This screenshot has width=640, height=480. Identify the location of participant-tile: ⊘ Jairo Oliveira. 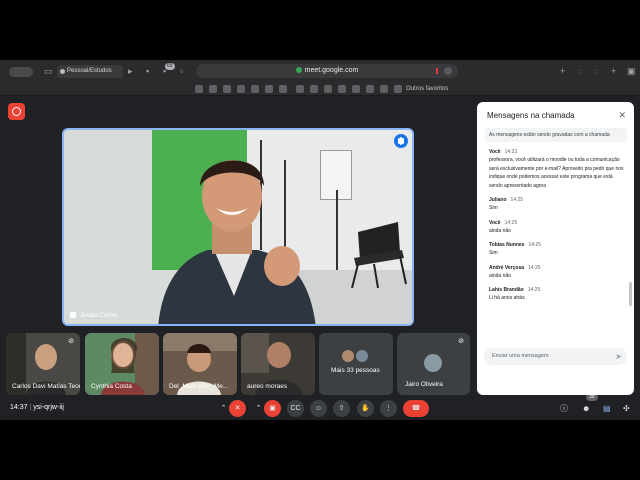
(433, 364).